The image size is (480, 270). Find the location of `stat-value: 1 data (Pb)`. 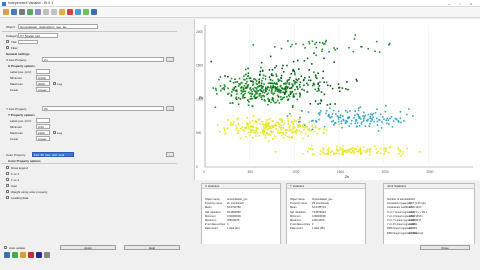

stat-value: 1 data (Pb) is located at coordinates (318, 229).